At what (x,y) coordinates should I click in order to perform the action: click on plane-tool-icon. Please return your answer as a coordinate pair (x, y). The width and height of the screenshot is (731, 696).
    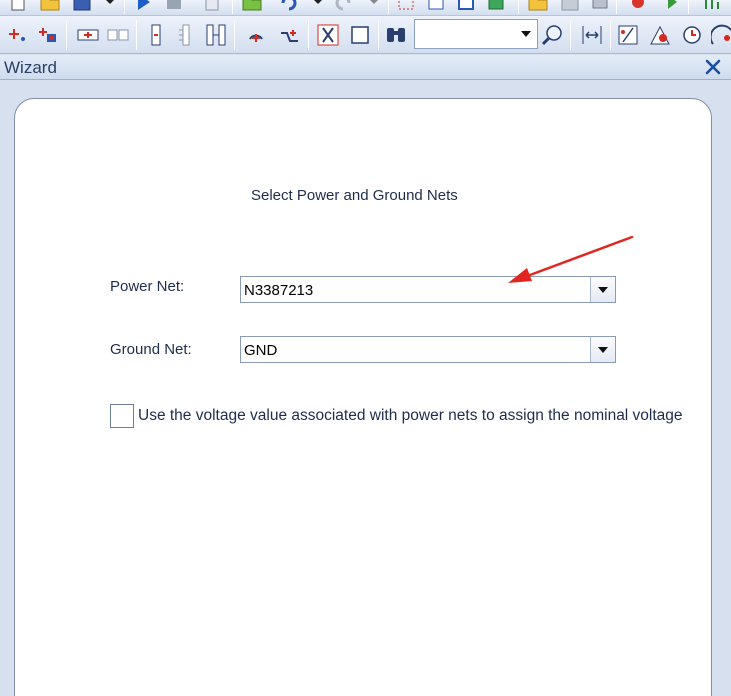
    Looking at the image, I should click on (660, 35).